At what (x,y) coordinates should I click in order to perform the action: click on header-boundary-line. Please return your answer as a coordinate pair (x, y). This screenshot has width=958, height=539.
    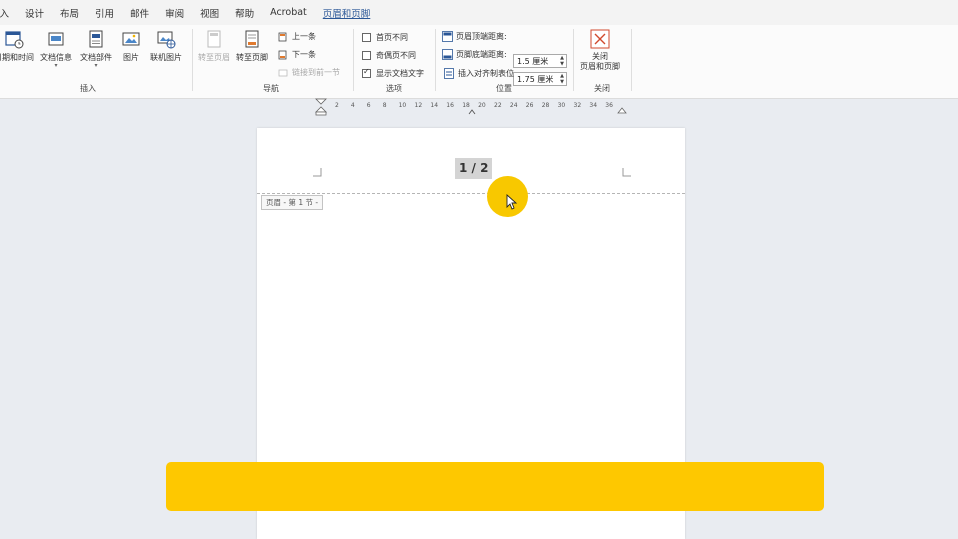
    Looking at the image, I should click on (471, 193).